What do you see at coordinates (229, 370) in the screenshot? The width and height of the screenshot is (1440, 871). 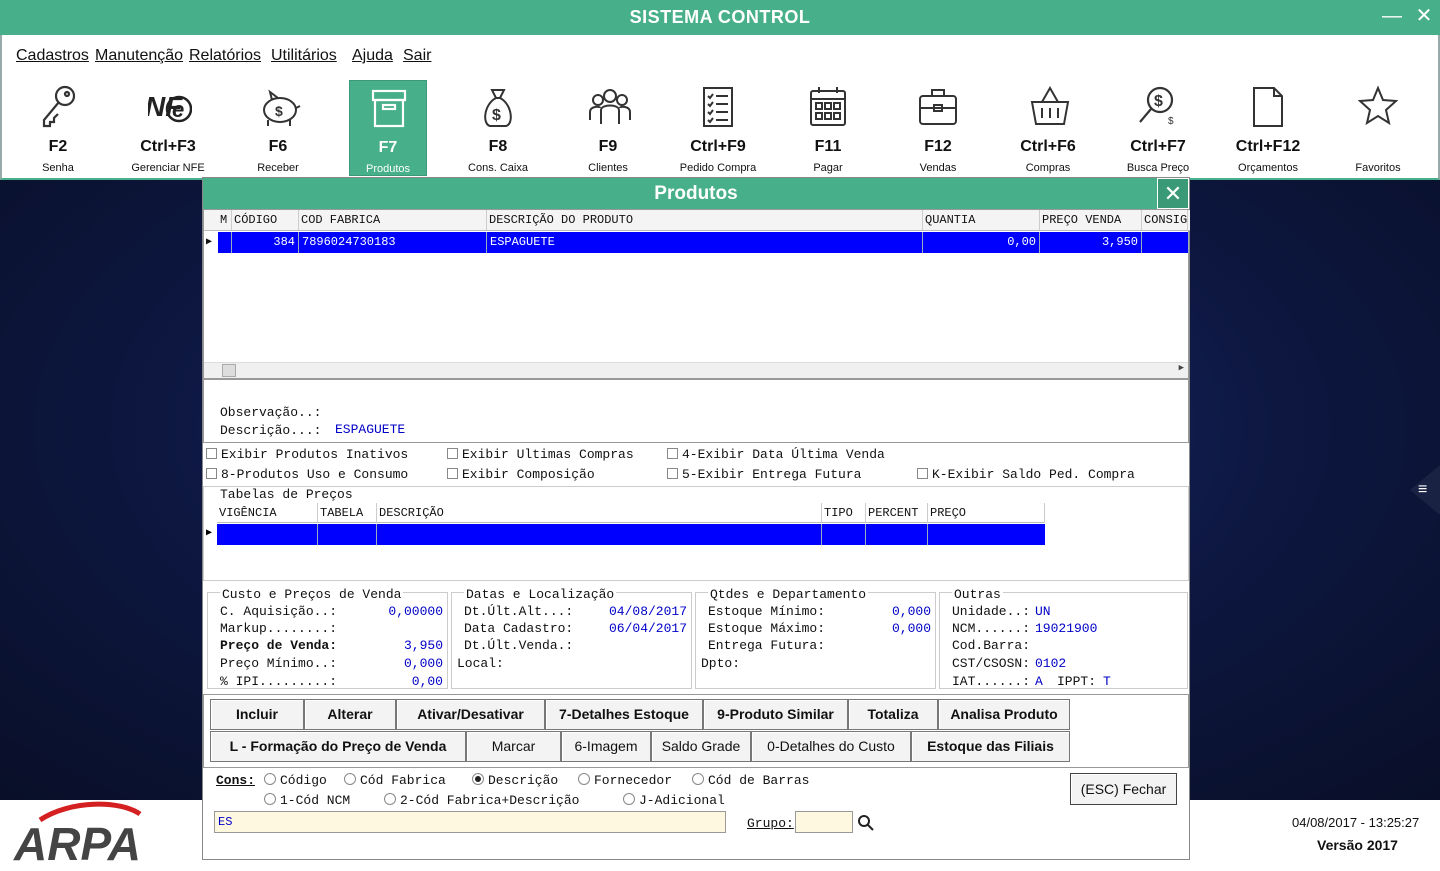 I see `scrollbar-thumb` at bounding box center [229, 370].